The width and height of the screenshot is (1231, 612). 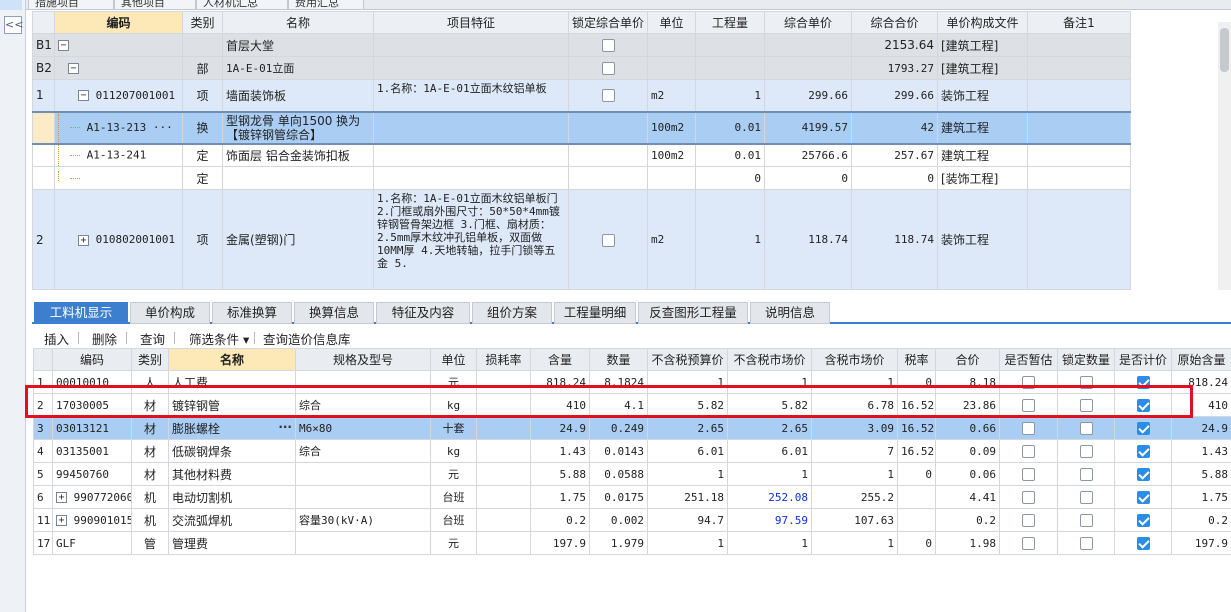 What do you see at coordinates (618, 497) in the screenshot?
I see `row-quantity: 0.0175` at bounding box center [618, 497].